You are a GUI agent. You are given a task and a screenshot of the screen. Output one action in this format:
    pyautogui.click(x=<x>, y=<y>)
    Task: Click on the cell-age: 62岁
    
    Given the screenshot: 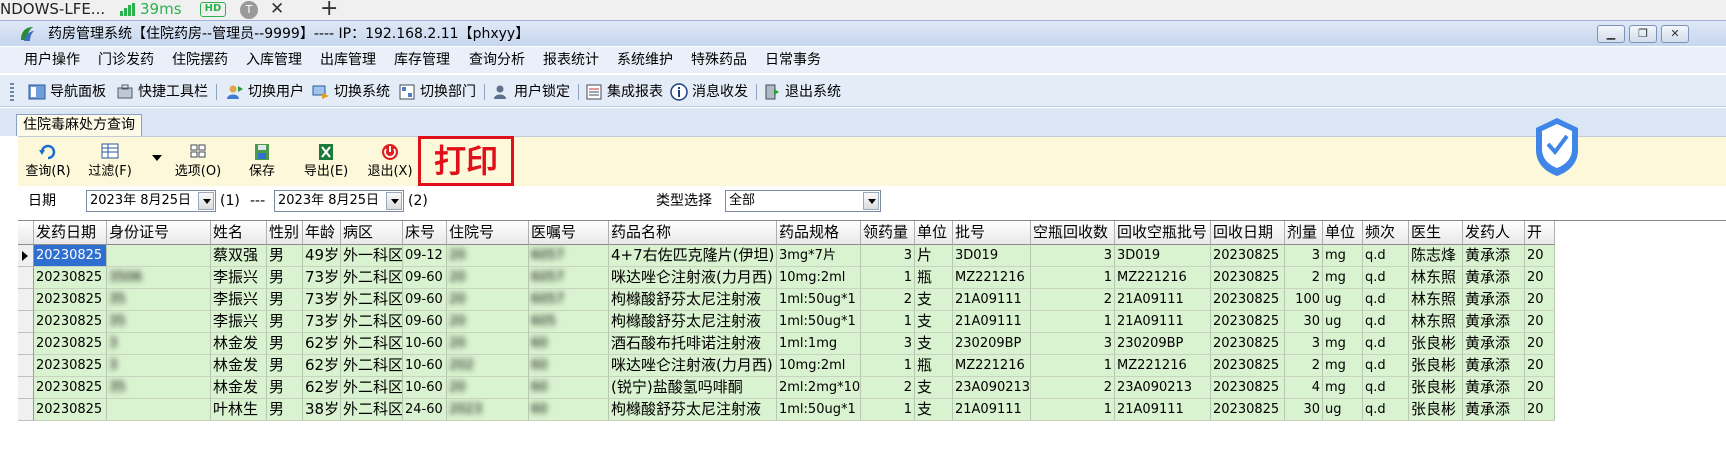 What is the action you would take?
    pyautogui.click(x=322, y=388)
    